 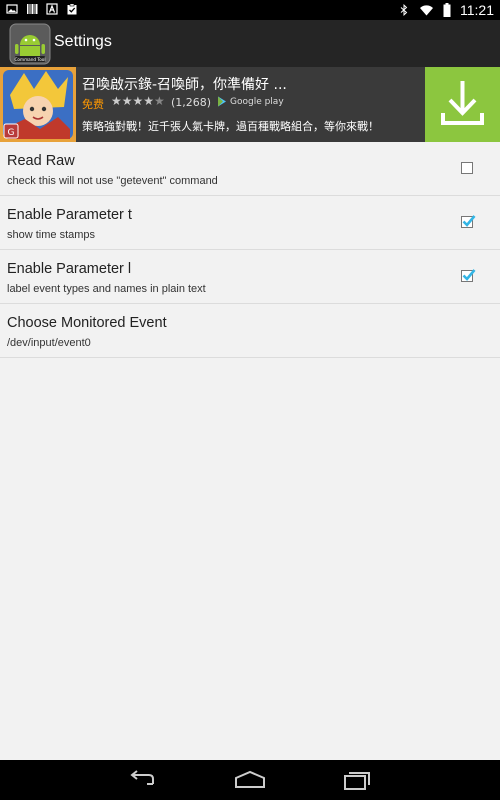 What do you see at coordinates (250, 43) in the screenshot?
I see `action-bar: Command Tool Settings` at bounding box center [250, 43].